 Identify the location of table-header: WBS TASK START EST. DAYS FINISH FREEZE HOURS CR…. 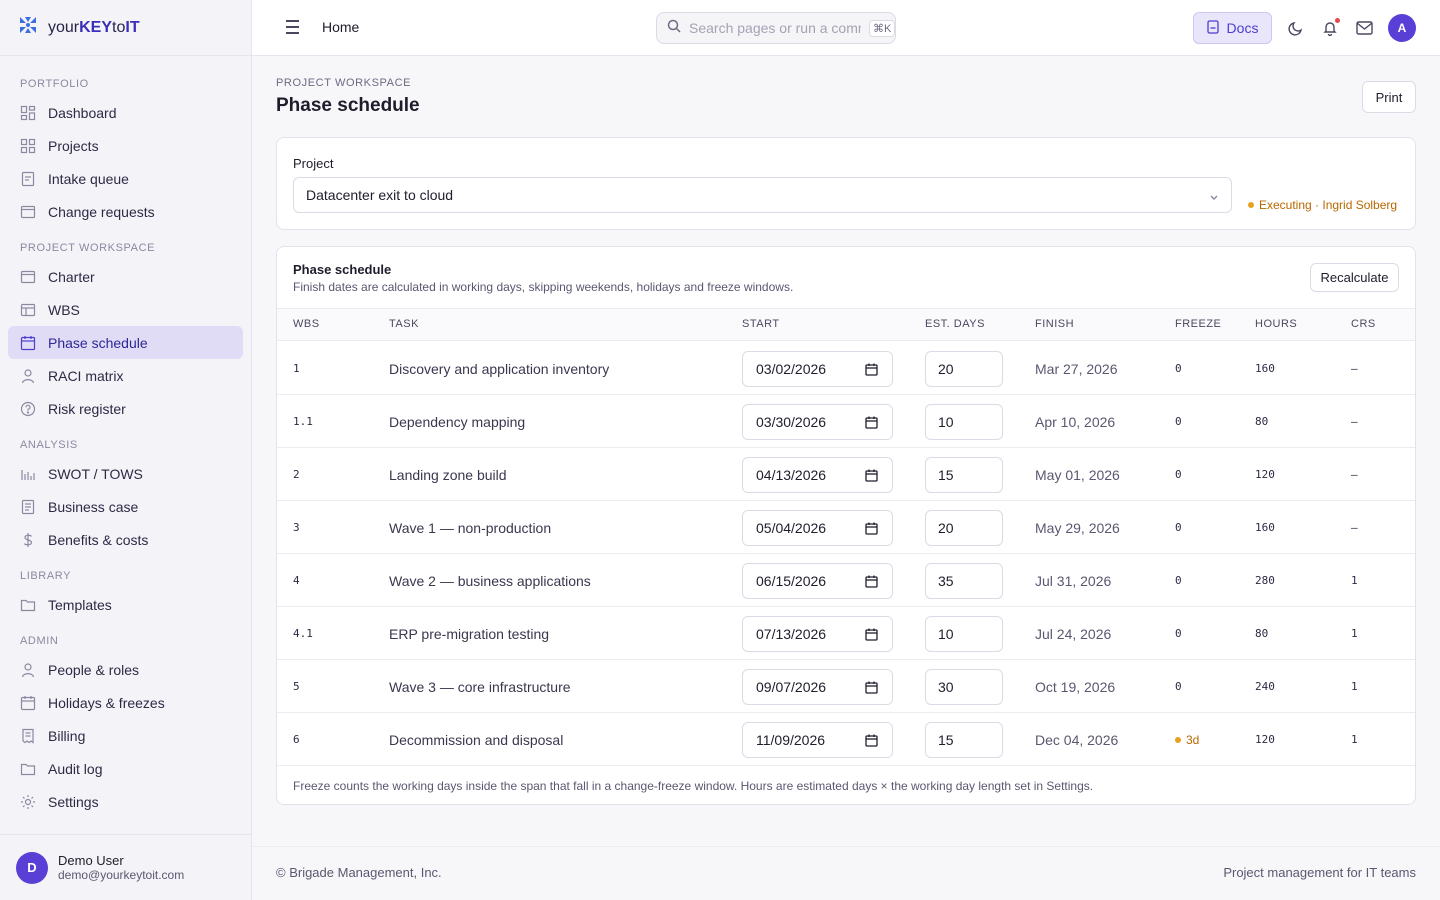
(846, 324).